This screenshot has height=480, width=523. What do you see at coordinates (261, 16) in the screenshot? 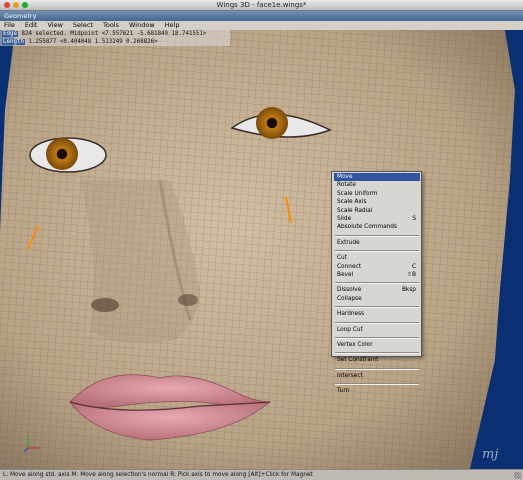
I see `geometry-window-tab: Geometry` at bounding box center [261, 16].